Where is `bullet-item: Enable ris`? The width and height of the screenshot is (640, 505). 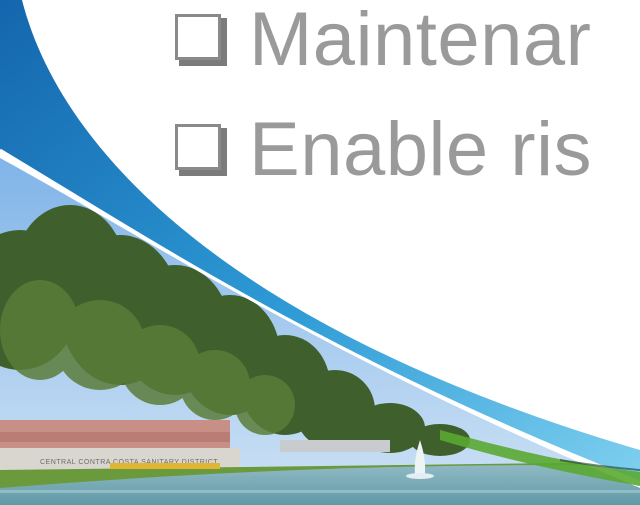 bullet-item: Enable ris is located at coordinates (383, 150).